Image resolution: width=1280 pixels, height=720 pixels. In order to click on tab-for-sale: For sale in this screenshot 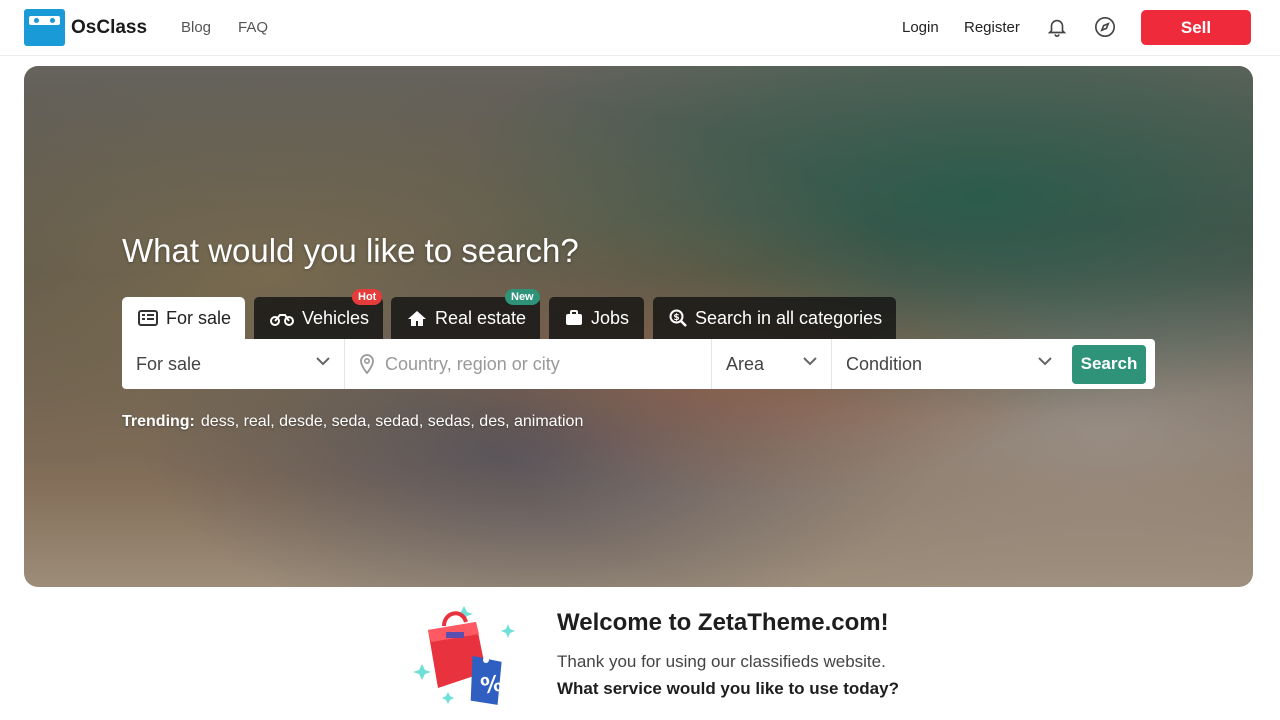, I will do `click(183, 318)`.